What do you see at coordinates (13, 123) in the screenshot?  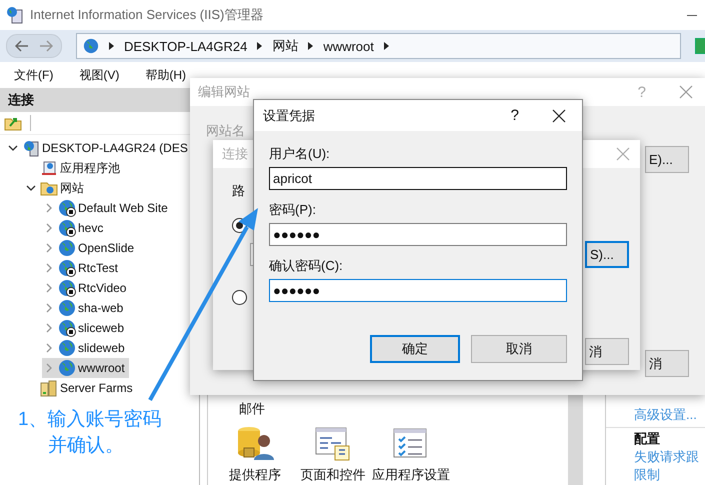 I see `folder-arrow-icon` at bounding box center [13, 123].